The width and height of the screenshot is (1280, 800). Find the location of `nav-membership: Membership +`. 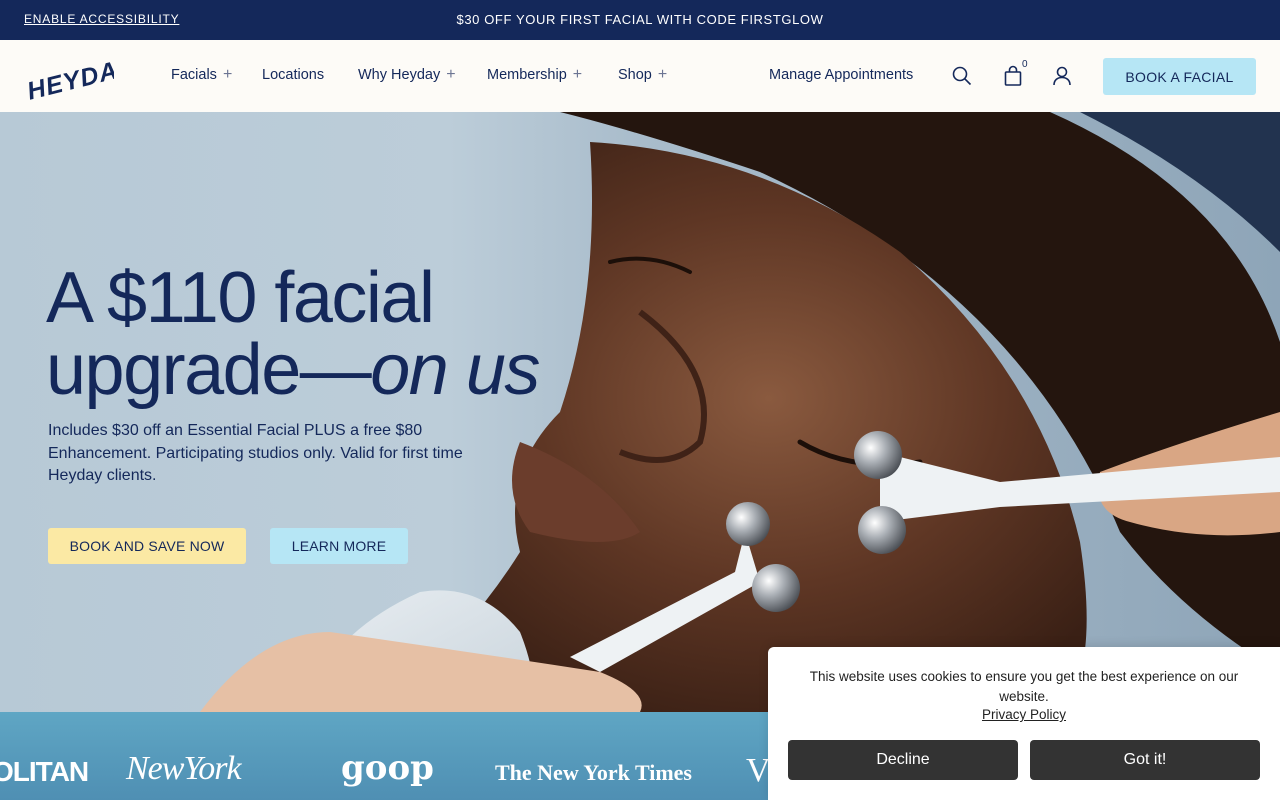

nav-membership: Membership + is located at coordinates (535, 75).